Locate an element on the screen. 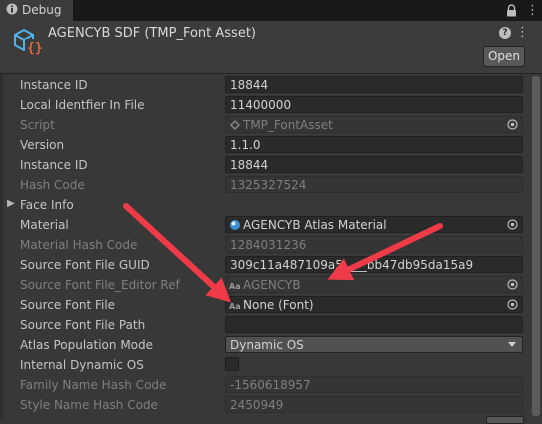 This screenshot has height=424, width=542. property-label: Source Font File GUID is located at coordinates (85, 265).